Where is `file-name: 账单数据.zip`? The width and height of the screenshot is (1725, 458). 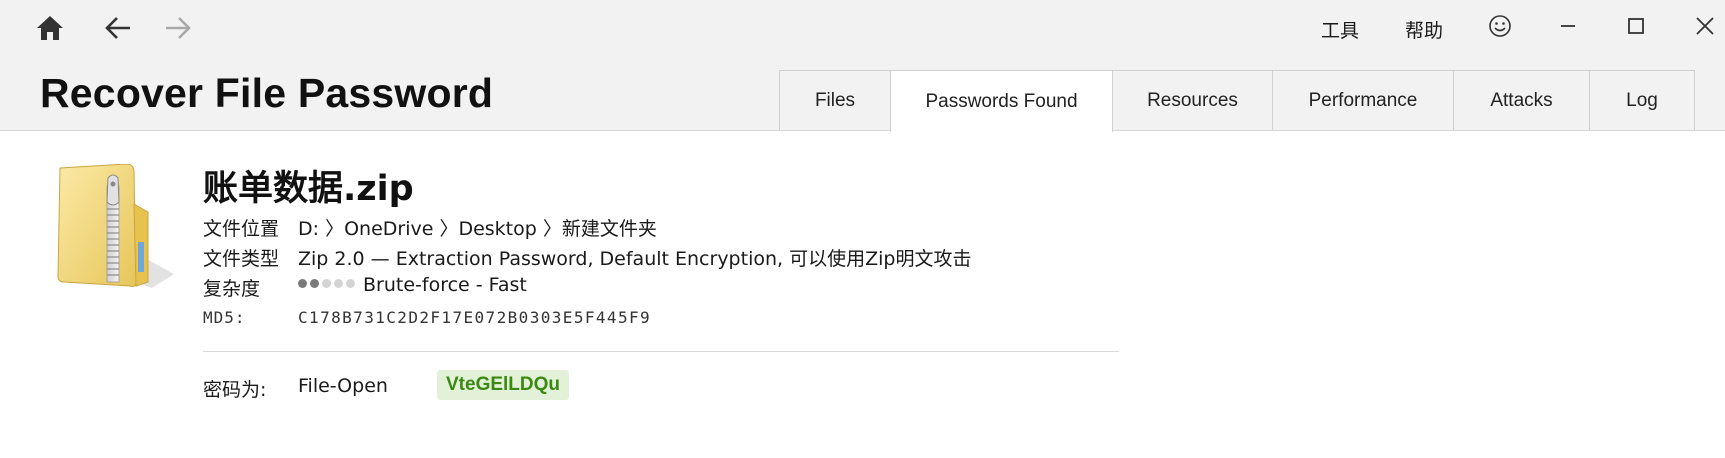
file-name: 账单数据.zip is located at coordinates (308, 189).